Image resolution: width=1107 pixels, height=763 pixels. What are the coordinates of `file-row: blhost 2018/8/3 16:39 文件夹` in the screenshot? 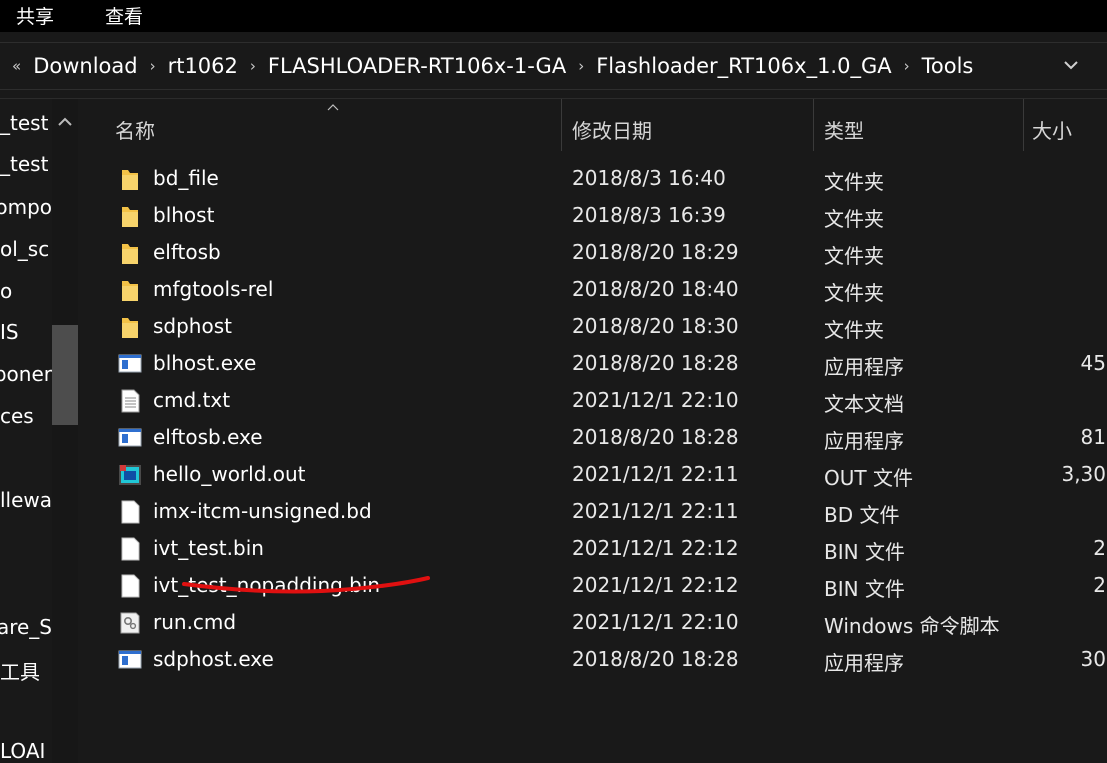 It's located at (593, 216).